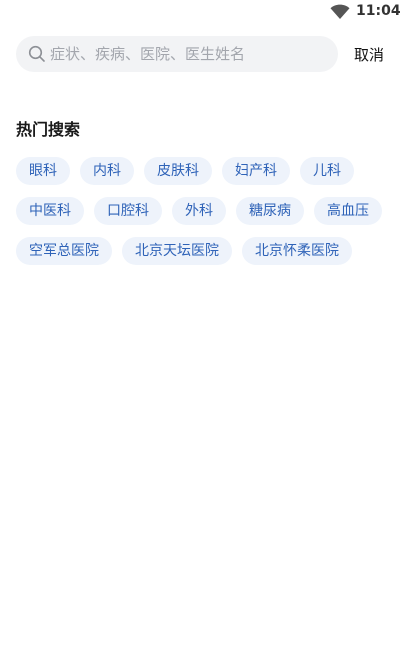 This screenshot has width=400, height=660. Describe the element at coordinates (190, 54) in the screenshot. I see `search-input` at that location.